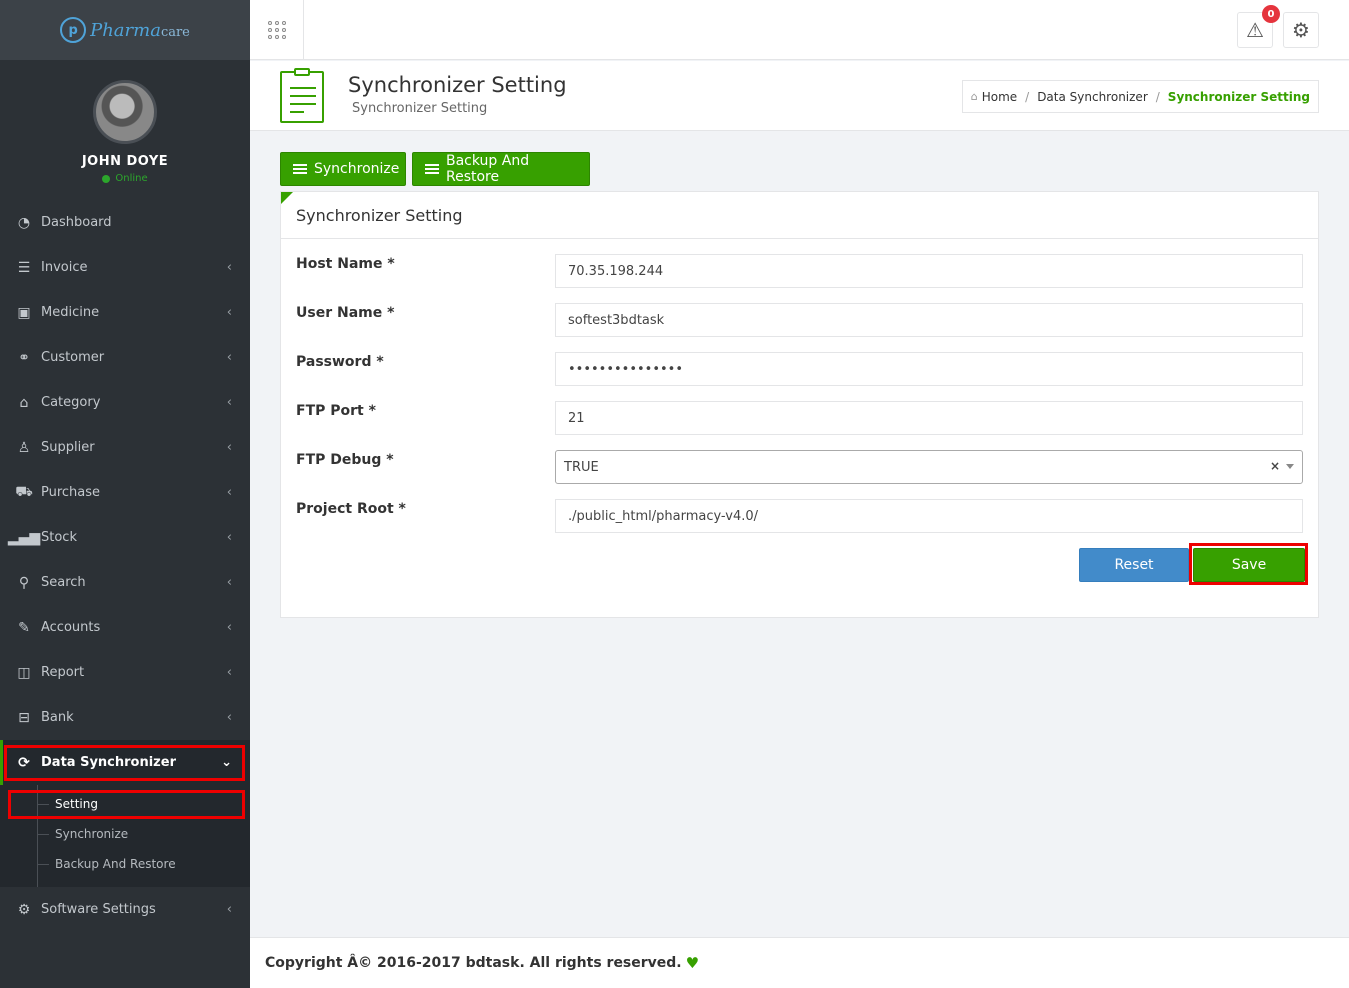 The width and height of the screenshot is (1349, 988). I want to click on chevron-down-icon: ⌄, so click(226, 762).